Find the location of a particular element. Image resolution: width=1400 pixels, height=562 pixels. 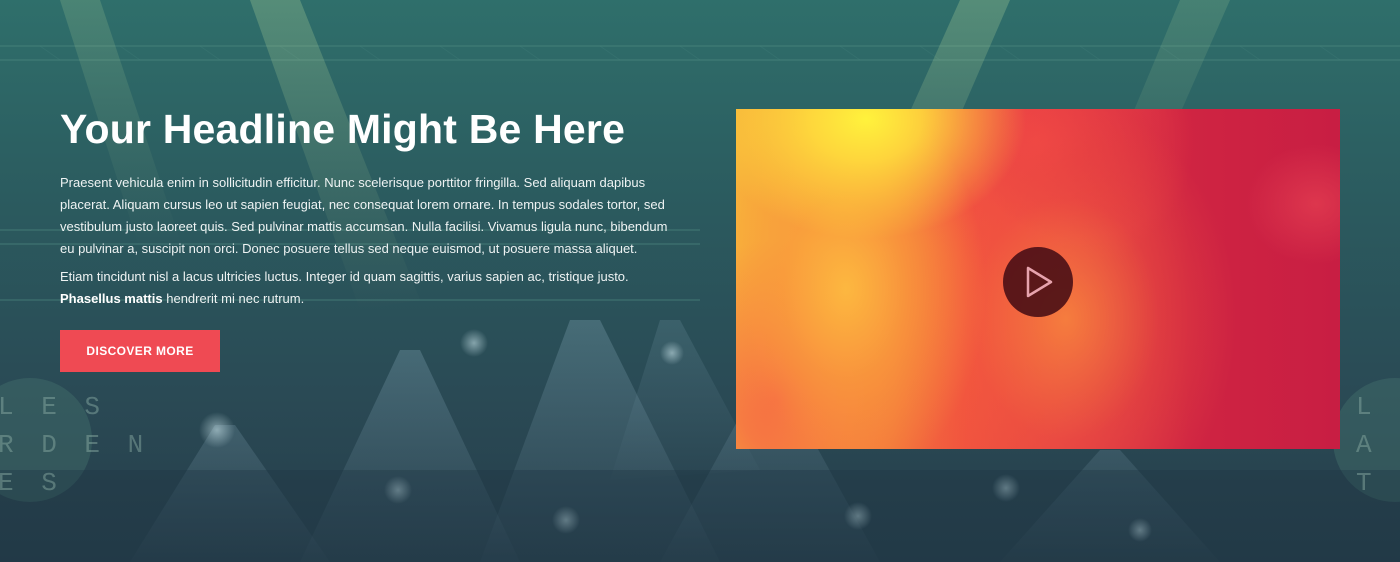

page-title: Your Headline Might Be Here is located at coordinates (343, 129).